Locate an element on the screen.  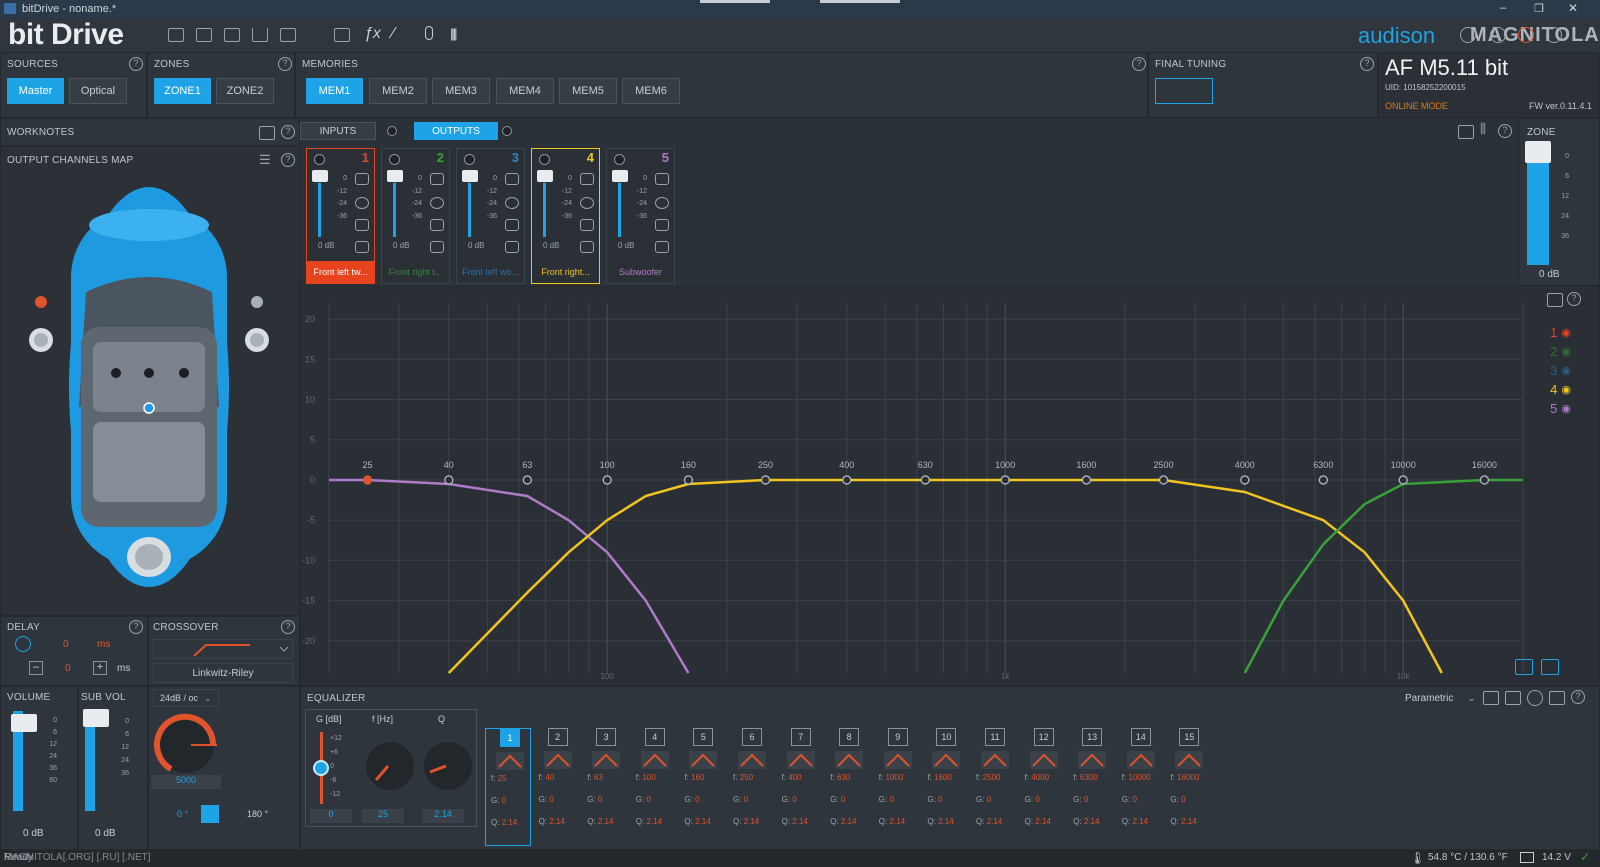
sub-vol-fader-knob is located at coordinates (96, 718).